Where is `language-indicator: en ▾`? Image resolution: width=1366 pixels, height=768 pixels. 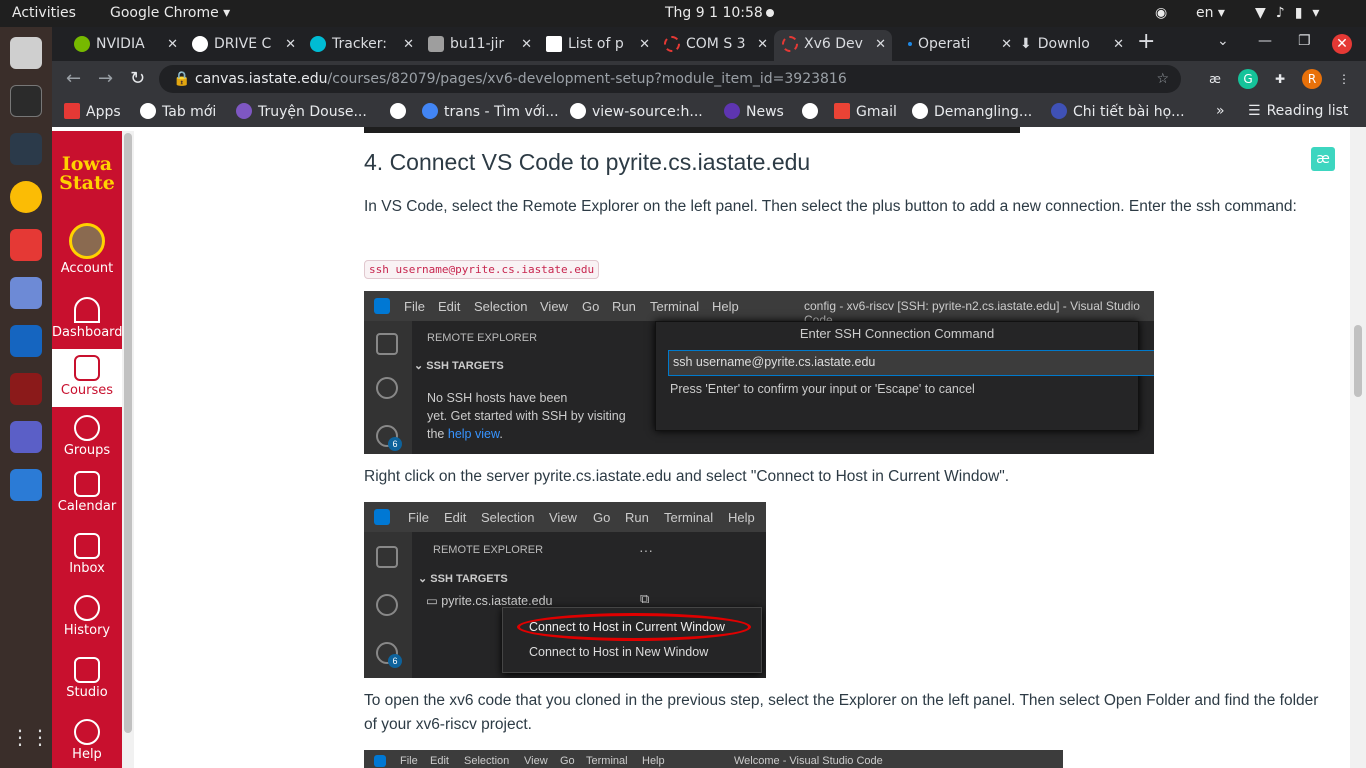 language-indicator: en ▾ is located at coordinates (1210, 13).